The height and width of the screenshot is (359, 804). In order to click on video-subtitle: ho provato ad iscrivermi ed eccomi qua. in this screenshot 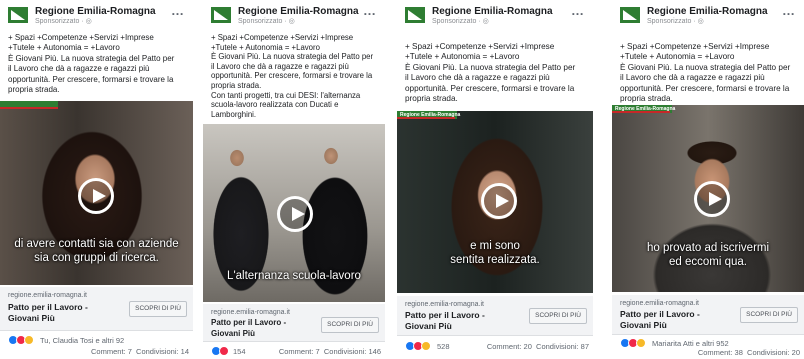, I will do `click(708, 255)`.